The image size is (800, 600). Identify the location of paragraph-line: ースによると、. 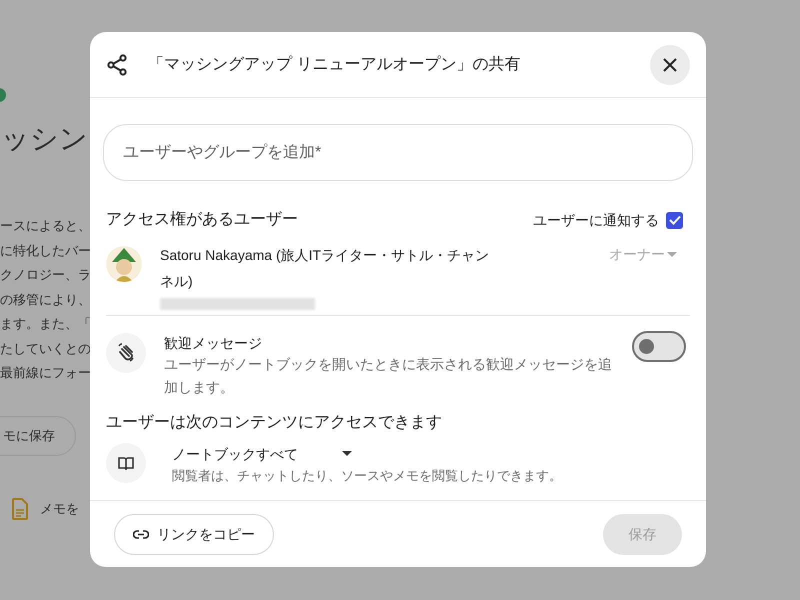
(45, 226).